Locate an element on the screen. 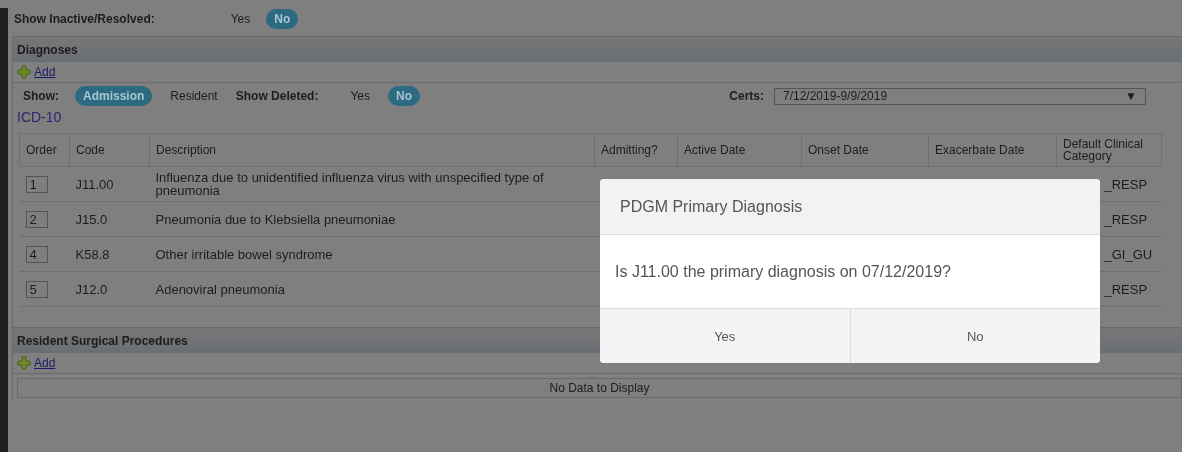 This screenshot has height=452, width=1182. column-header: Active Date is located at coordinates (739, 150).